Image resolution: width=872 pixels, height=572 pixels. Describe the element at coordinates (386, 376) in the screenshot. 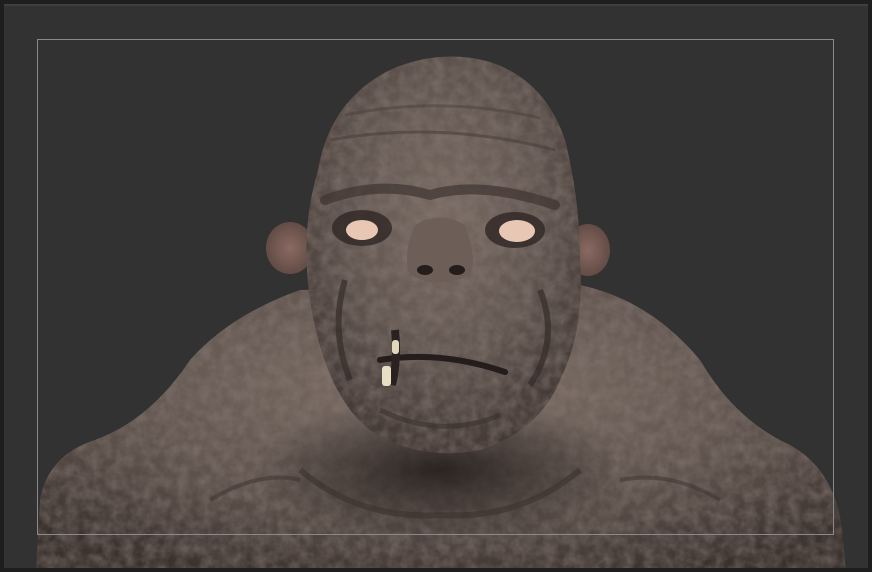

I see `tooth-lower` at that location.